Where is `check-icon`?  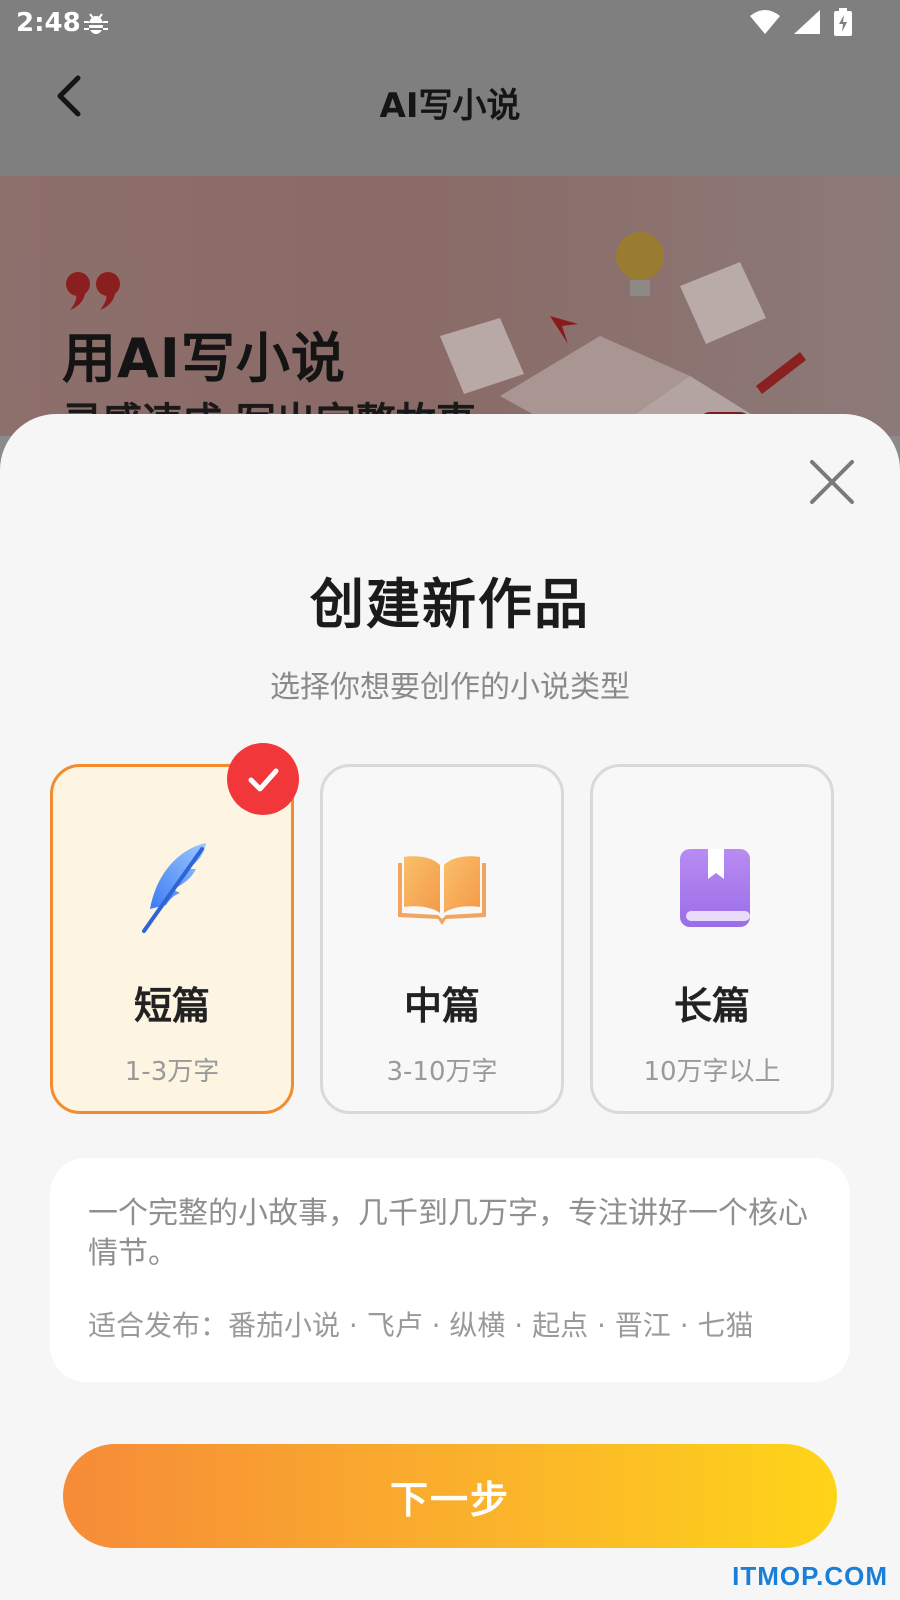
check-icon is located at coordinates (263, 780).